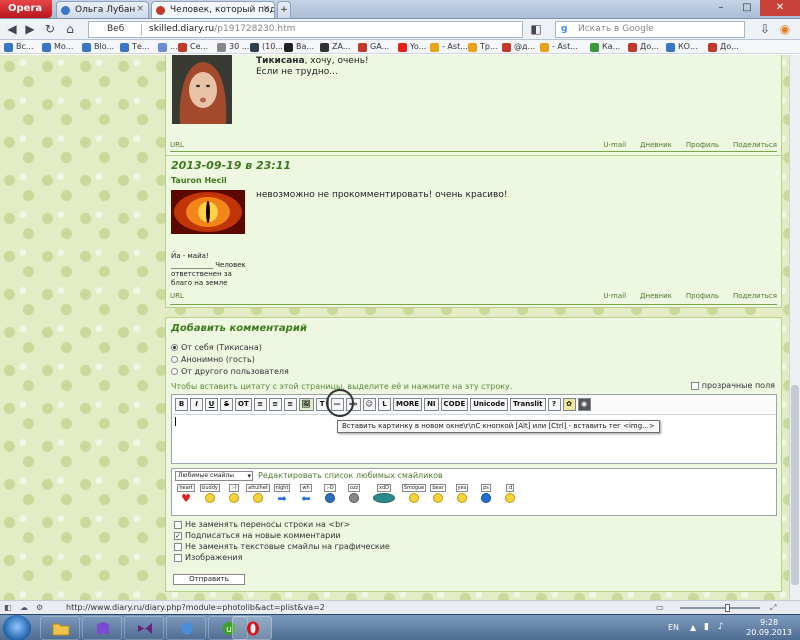  Describe the element at coordinates (569, 404) in the screenshot. I see `color-button: ✿` at that location.